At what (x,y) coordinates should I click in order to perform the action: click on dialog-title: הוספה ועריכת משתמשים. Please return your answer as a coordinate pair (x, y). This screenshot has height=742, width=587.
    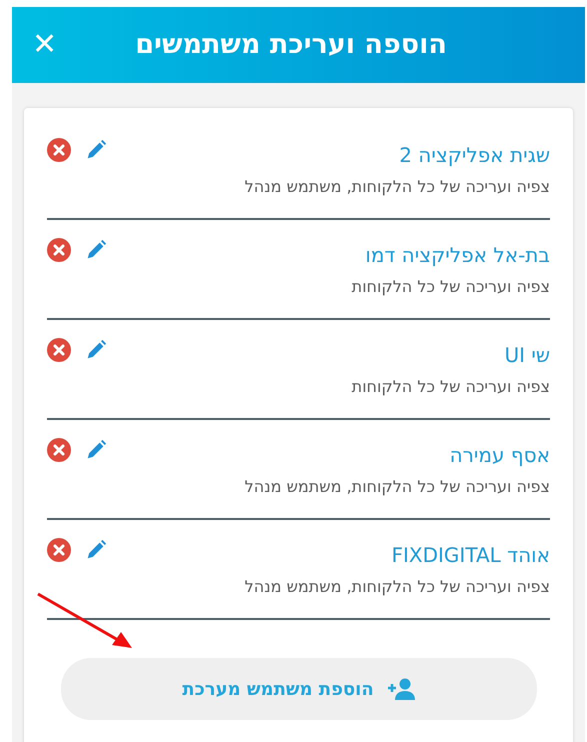
    Looking at the image, I should click on (291, 45).